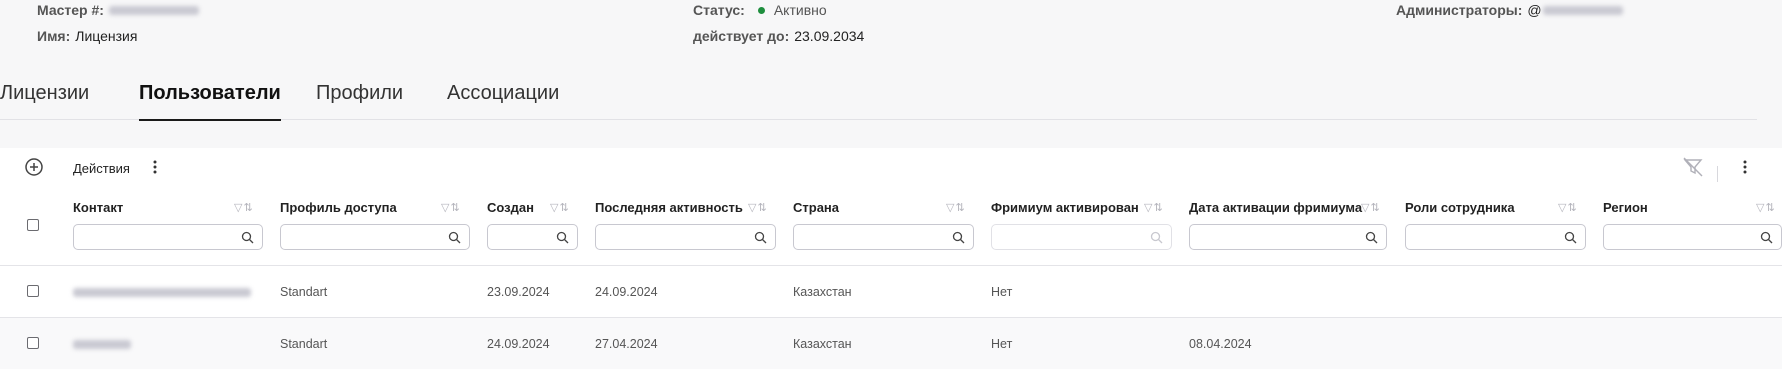 This screenshot has width=1782, height=370. Describe the element at coordinates (518, 292) in the screenshot. I see `cell-created: 23.09.2024` at that location.